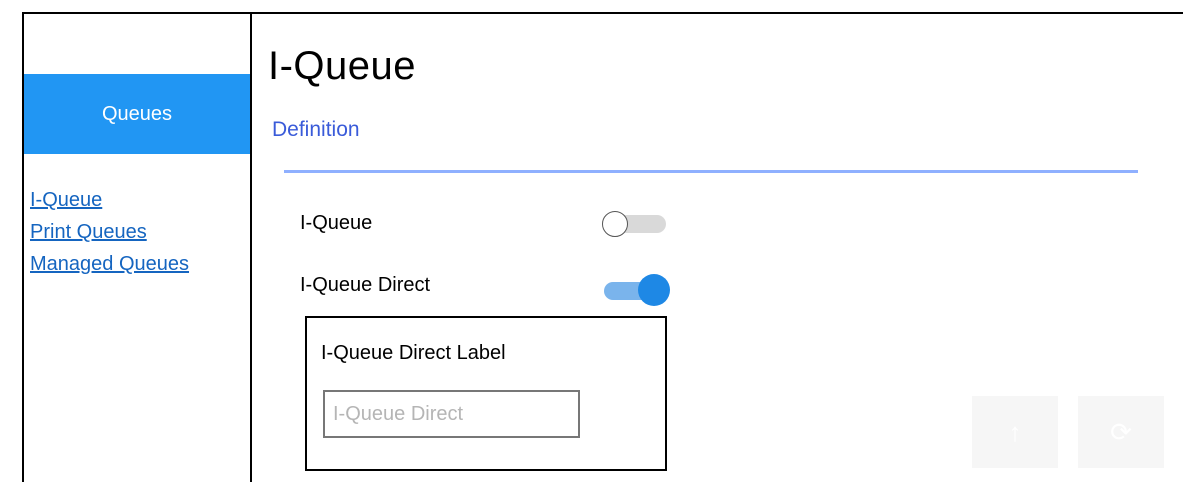  Describe the element at coordinates (634, 290) in the screenshot. I see `i-queue-direct-toggle` at that location.